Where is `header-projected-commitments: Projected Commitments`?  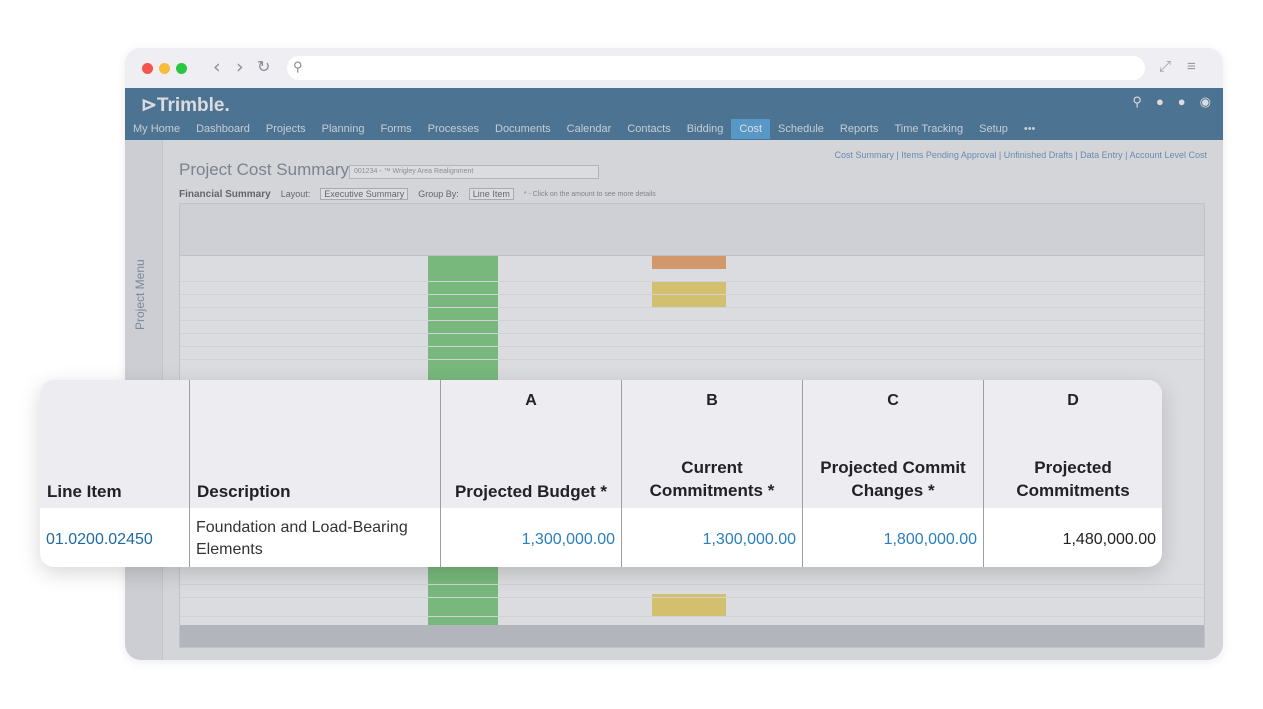 header-projected-commitments: Projected Commitments is located at coordinates (1073, 479).